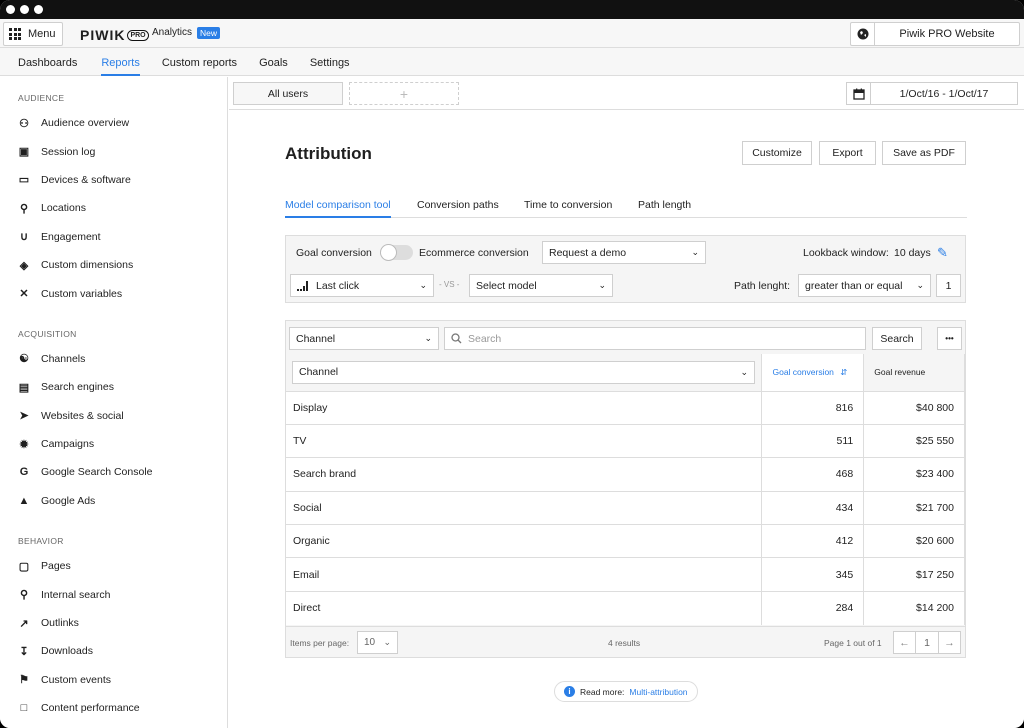 The height and width of the screenshot is (728, 1024). Describe the element at coordinates (523, 372) in the screenshot. I see `header-dimension-select: Channel ⌄` at that location.